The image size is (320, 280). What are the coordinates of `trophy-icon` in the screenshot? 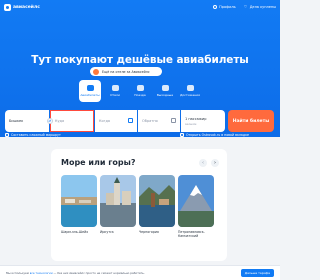 It's located at (190, 88).